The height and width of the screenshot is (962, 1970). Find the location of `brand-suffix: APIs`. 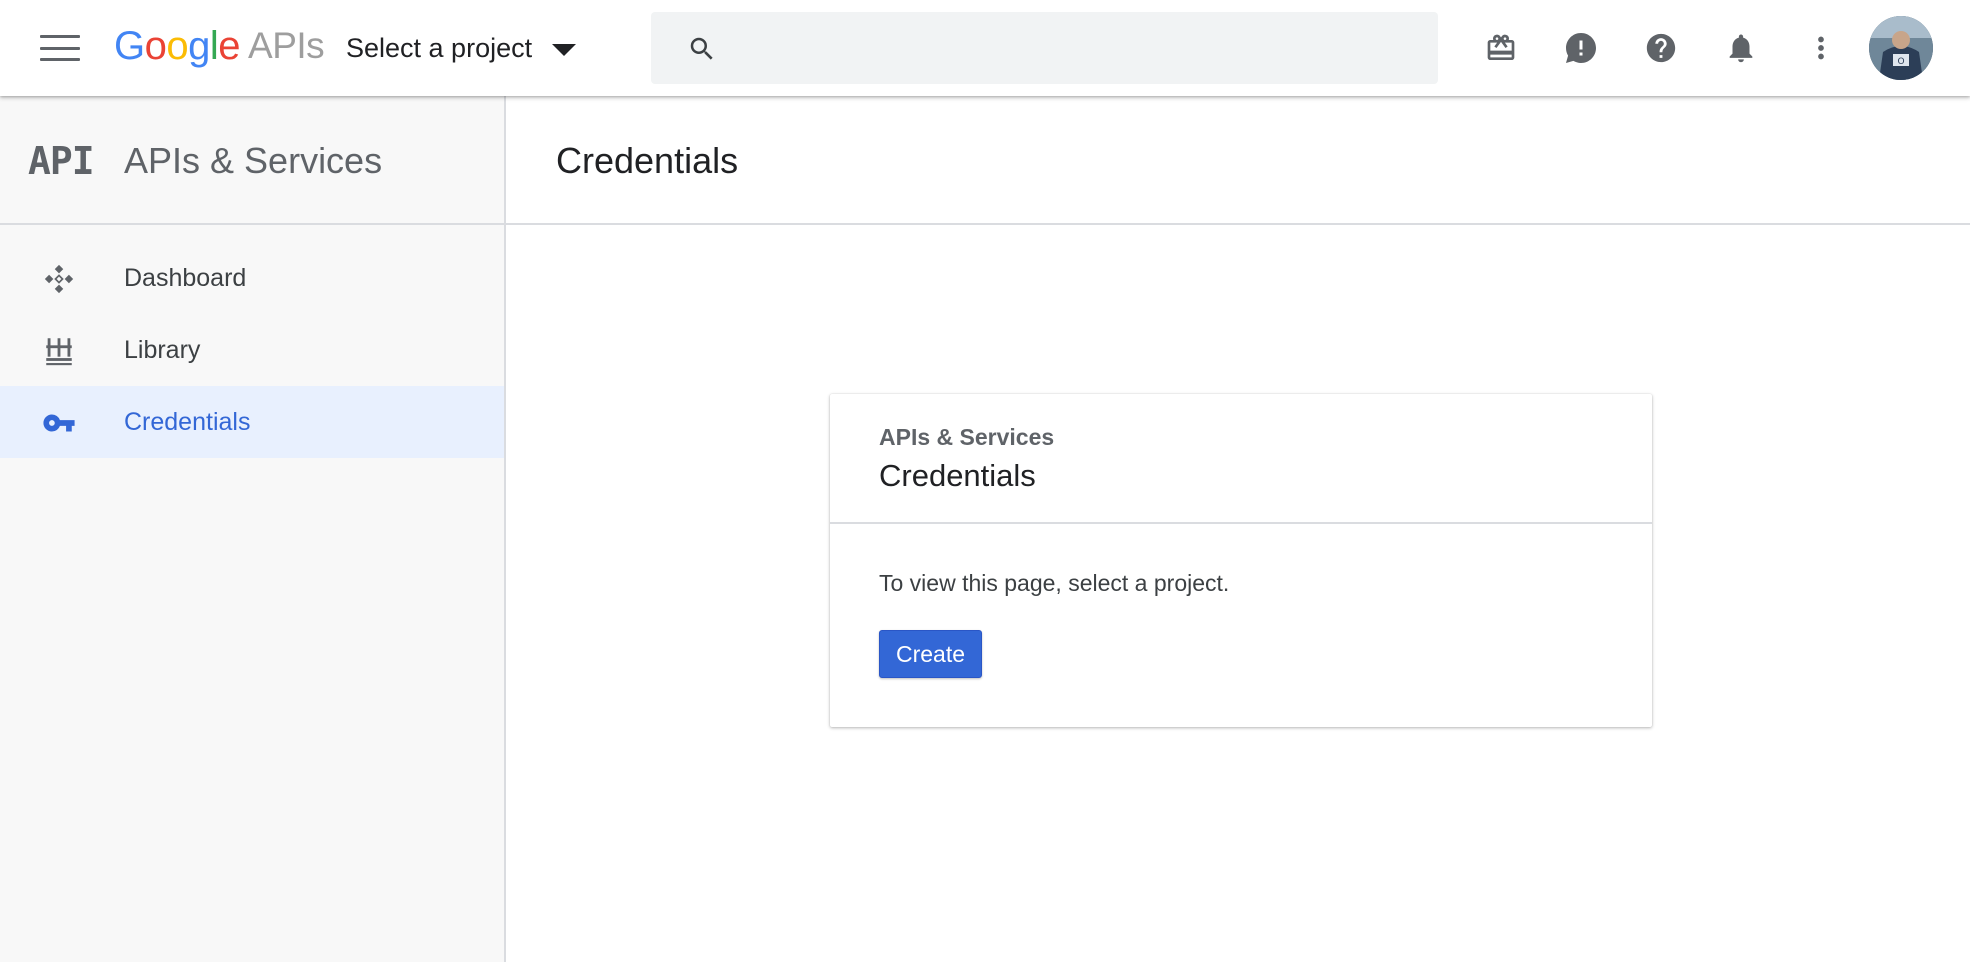

brand-suffix: APIs is located at coordinates (286, 45).